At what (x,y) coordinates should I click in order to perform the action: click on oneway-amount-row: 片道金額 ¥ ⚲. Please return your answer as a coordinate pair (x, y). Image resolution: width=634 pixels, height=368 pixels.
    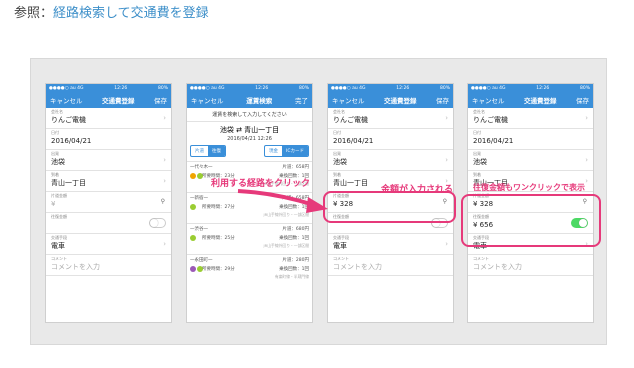
    Looking at the image, I should click on (108, 202).